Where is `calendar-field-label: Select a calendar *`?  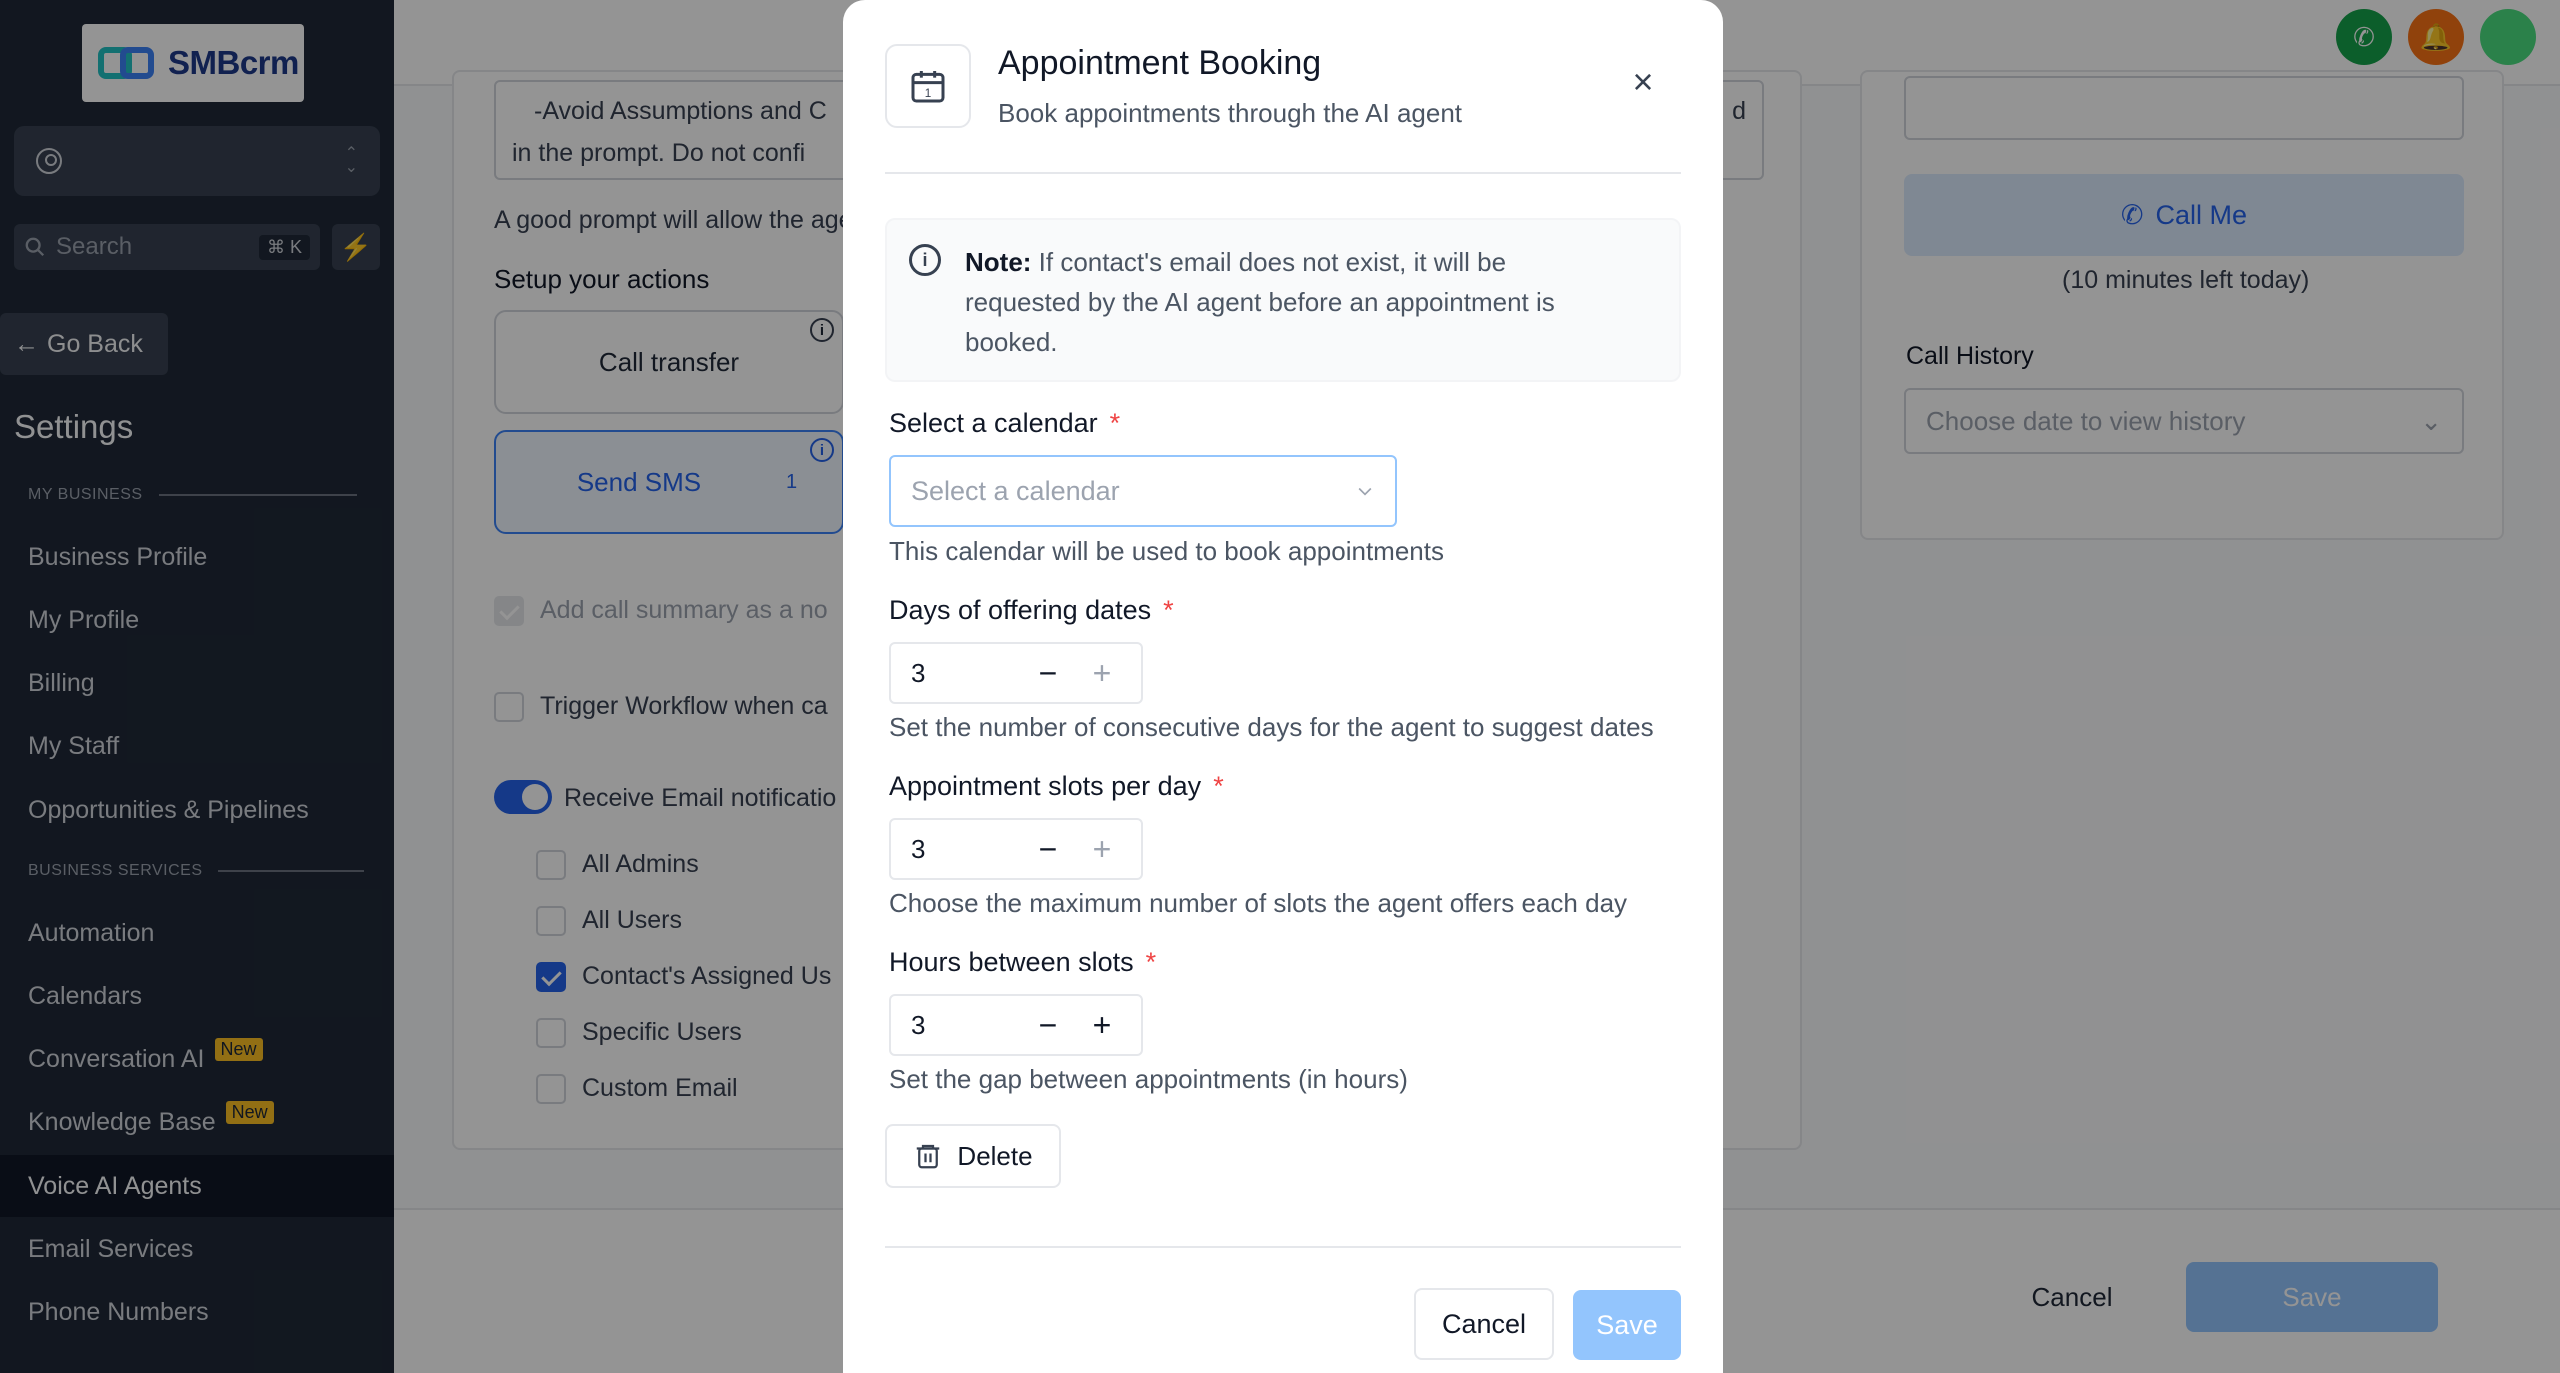 calendar-field-label: Select a calendar * is located at coordinates (1004, 423).